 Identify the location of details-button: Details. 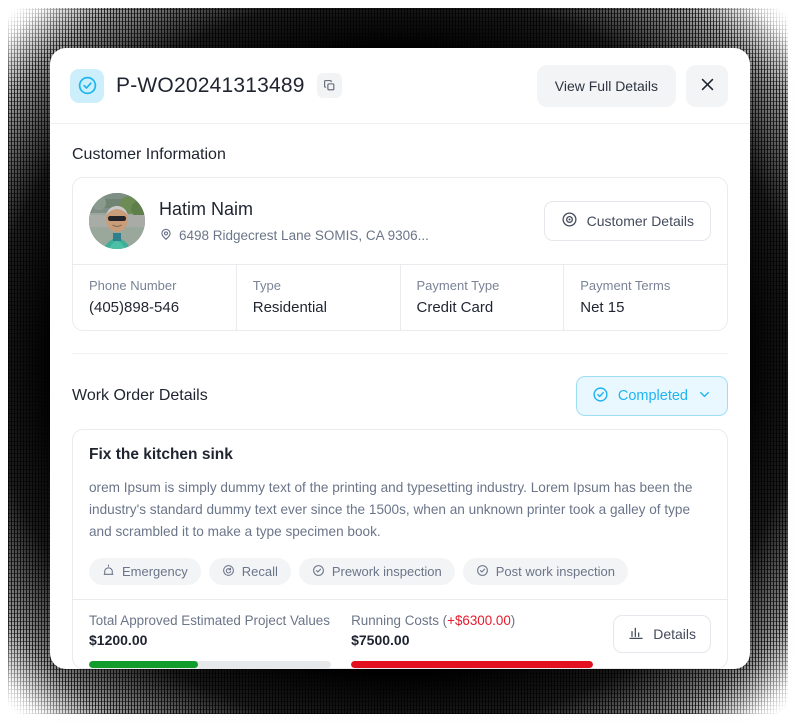
(662, 634).